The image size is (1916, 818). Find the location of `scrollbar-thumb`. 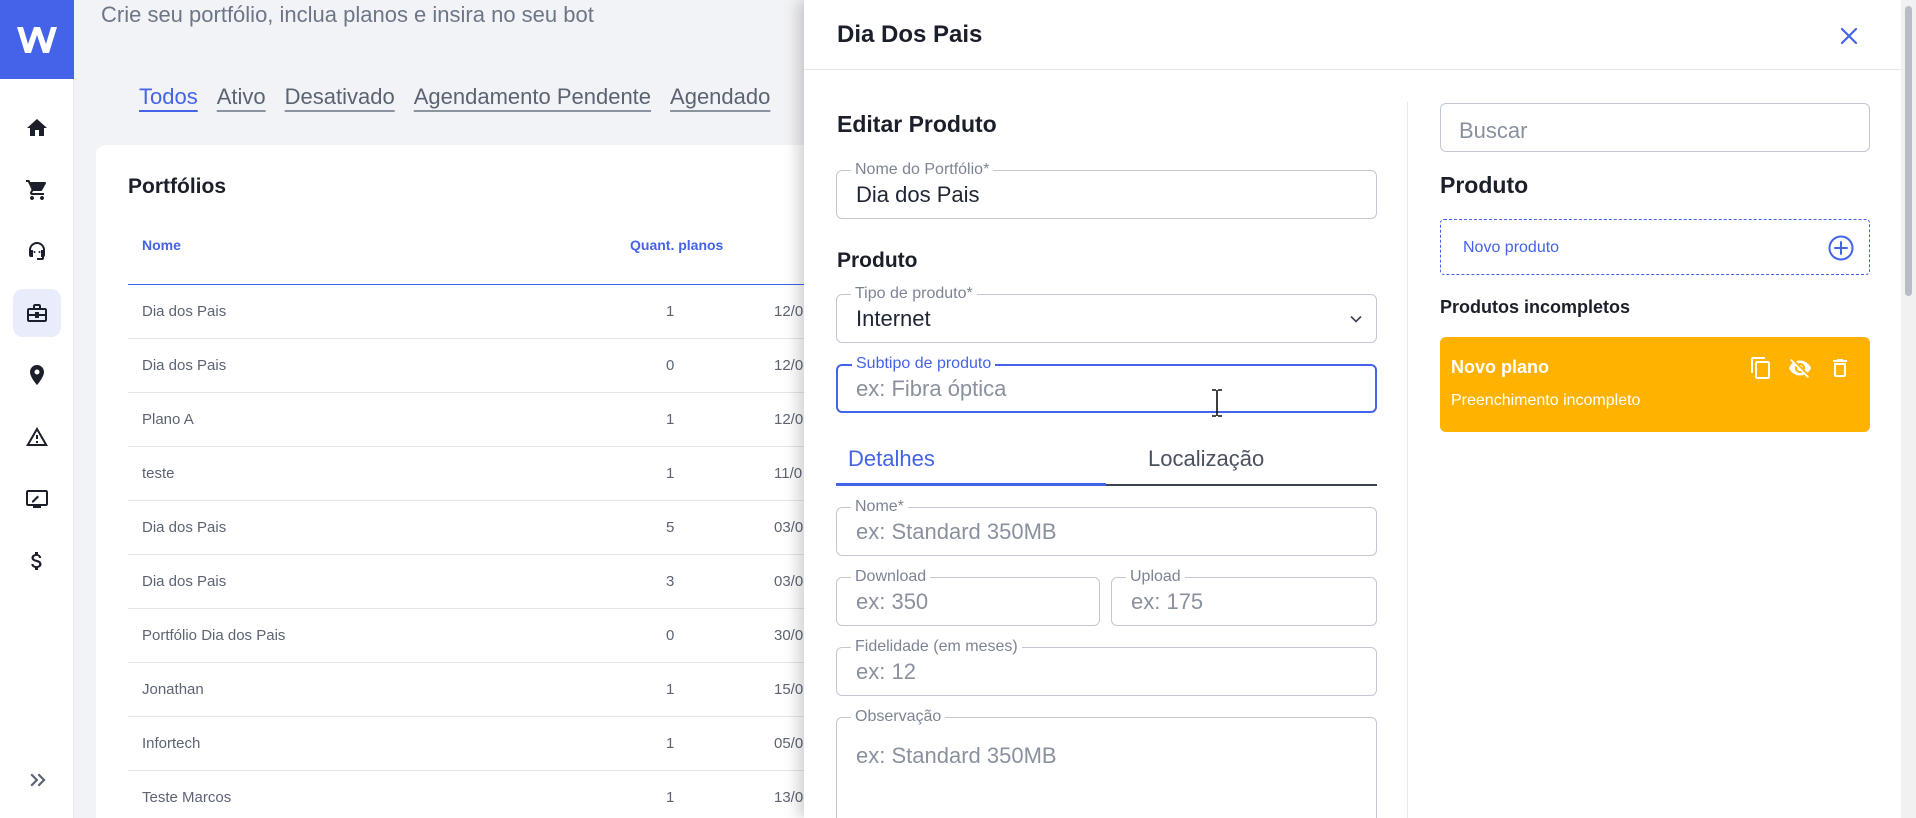

scrollbar-thumb is located at coordinates (1908, 151).